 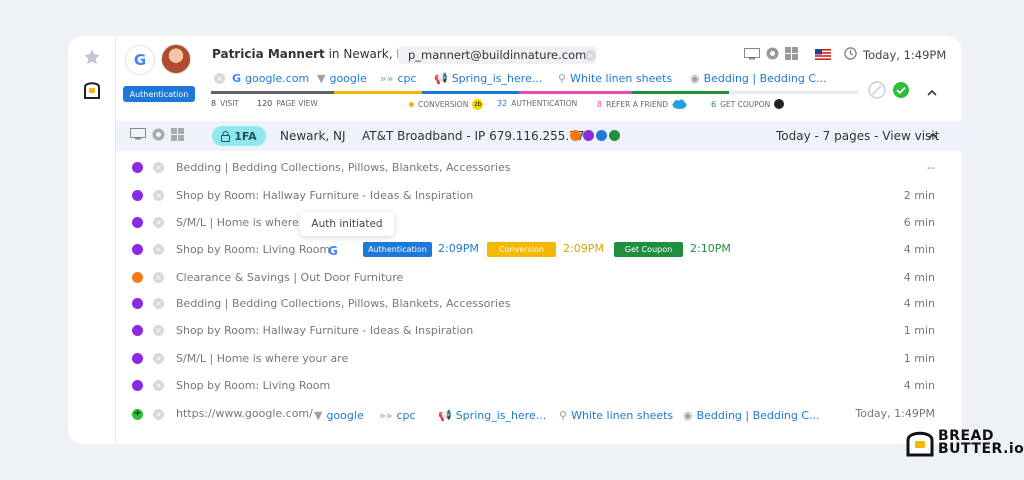 What do you see at coordinates (297, 103) in the screenshot?
I see `stat-pageview-label: PAGE VIEW` at bounding box center [297, 103].